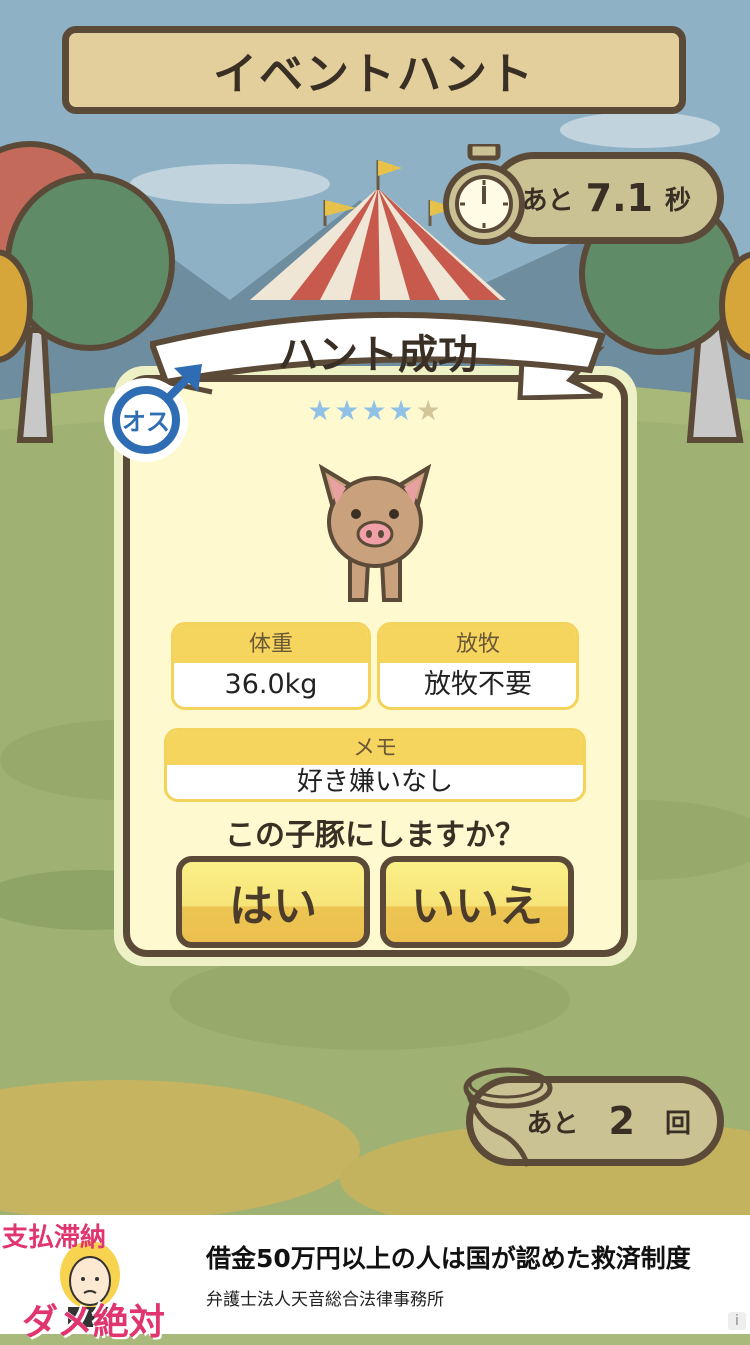 The image size is (750, 1345). I want to click on weight-box: 体重 36.0kg, so click(271, 666).